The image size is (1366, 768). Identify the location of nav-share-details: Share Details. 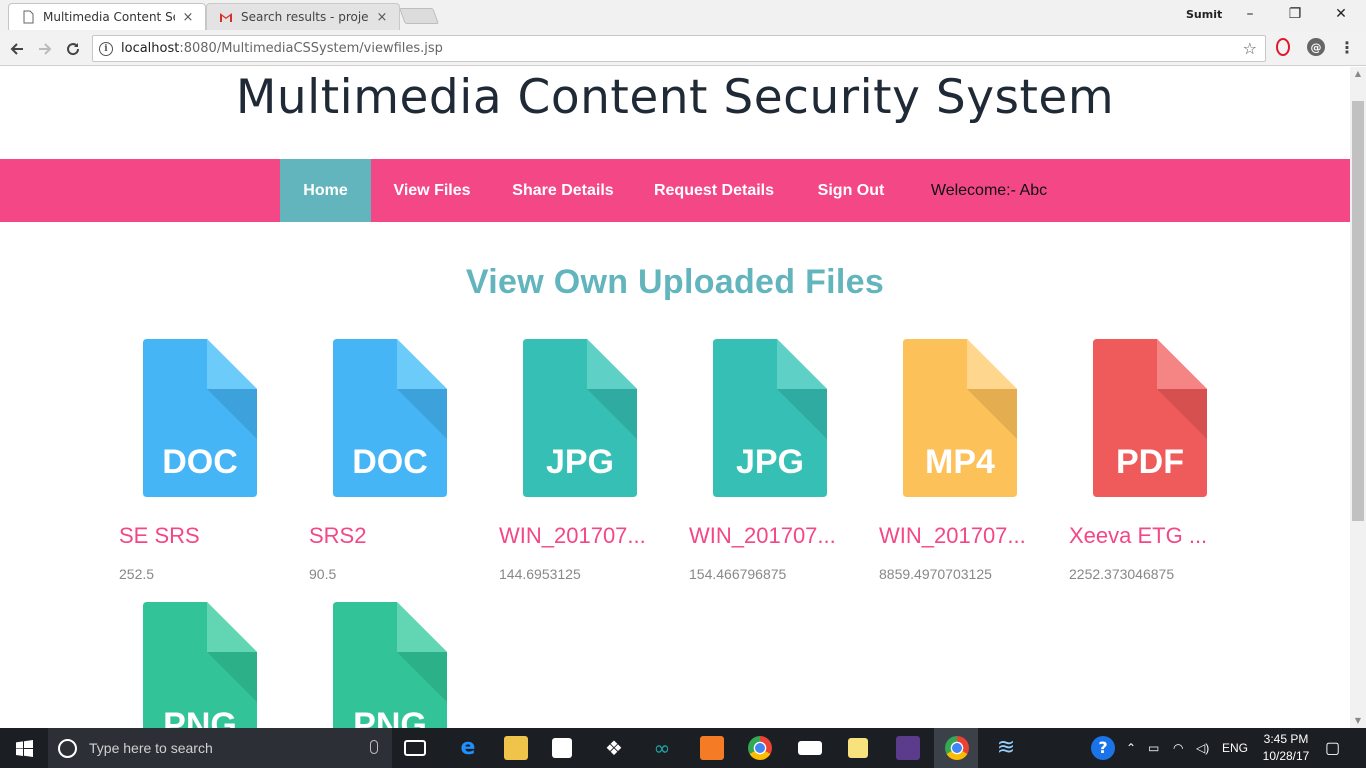
(563, 190).